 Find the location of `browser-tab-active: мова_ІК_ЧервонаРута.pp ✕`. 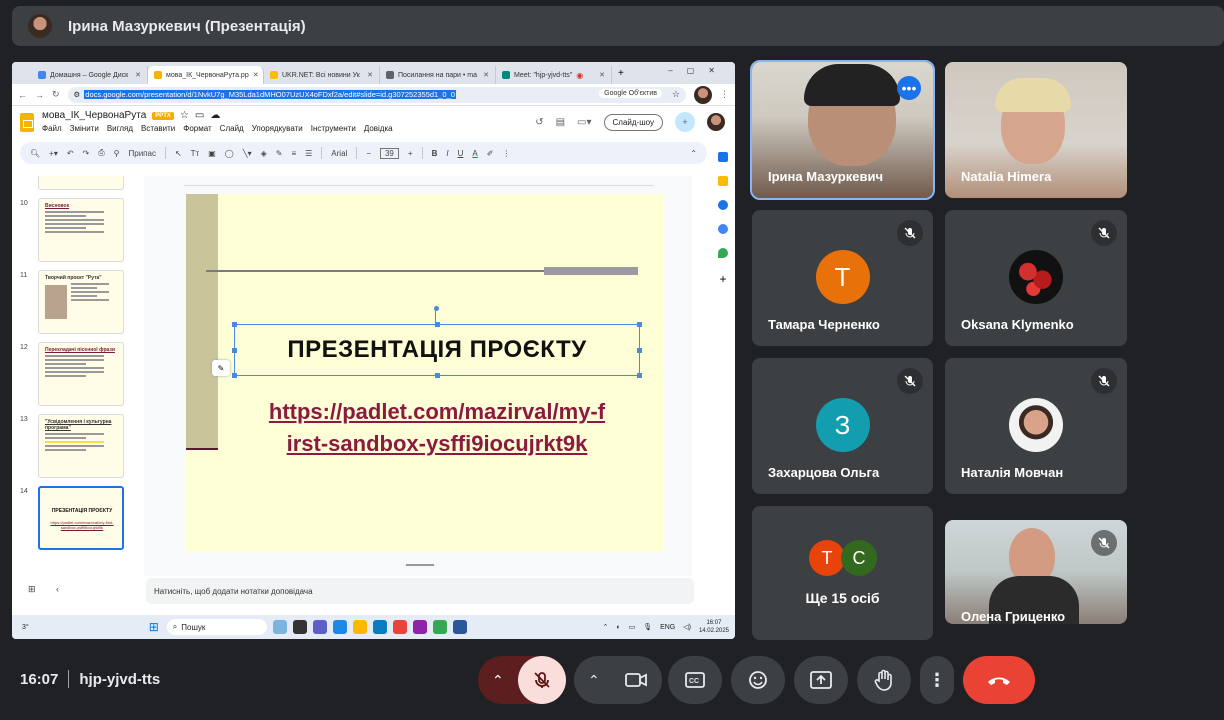

browser-tab-active: мова_ІК_ЧервонаРута.pp ✕ is located at coordinates (206, 75).